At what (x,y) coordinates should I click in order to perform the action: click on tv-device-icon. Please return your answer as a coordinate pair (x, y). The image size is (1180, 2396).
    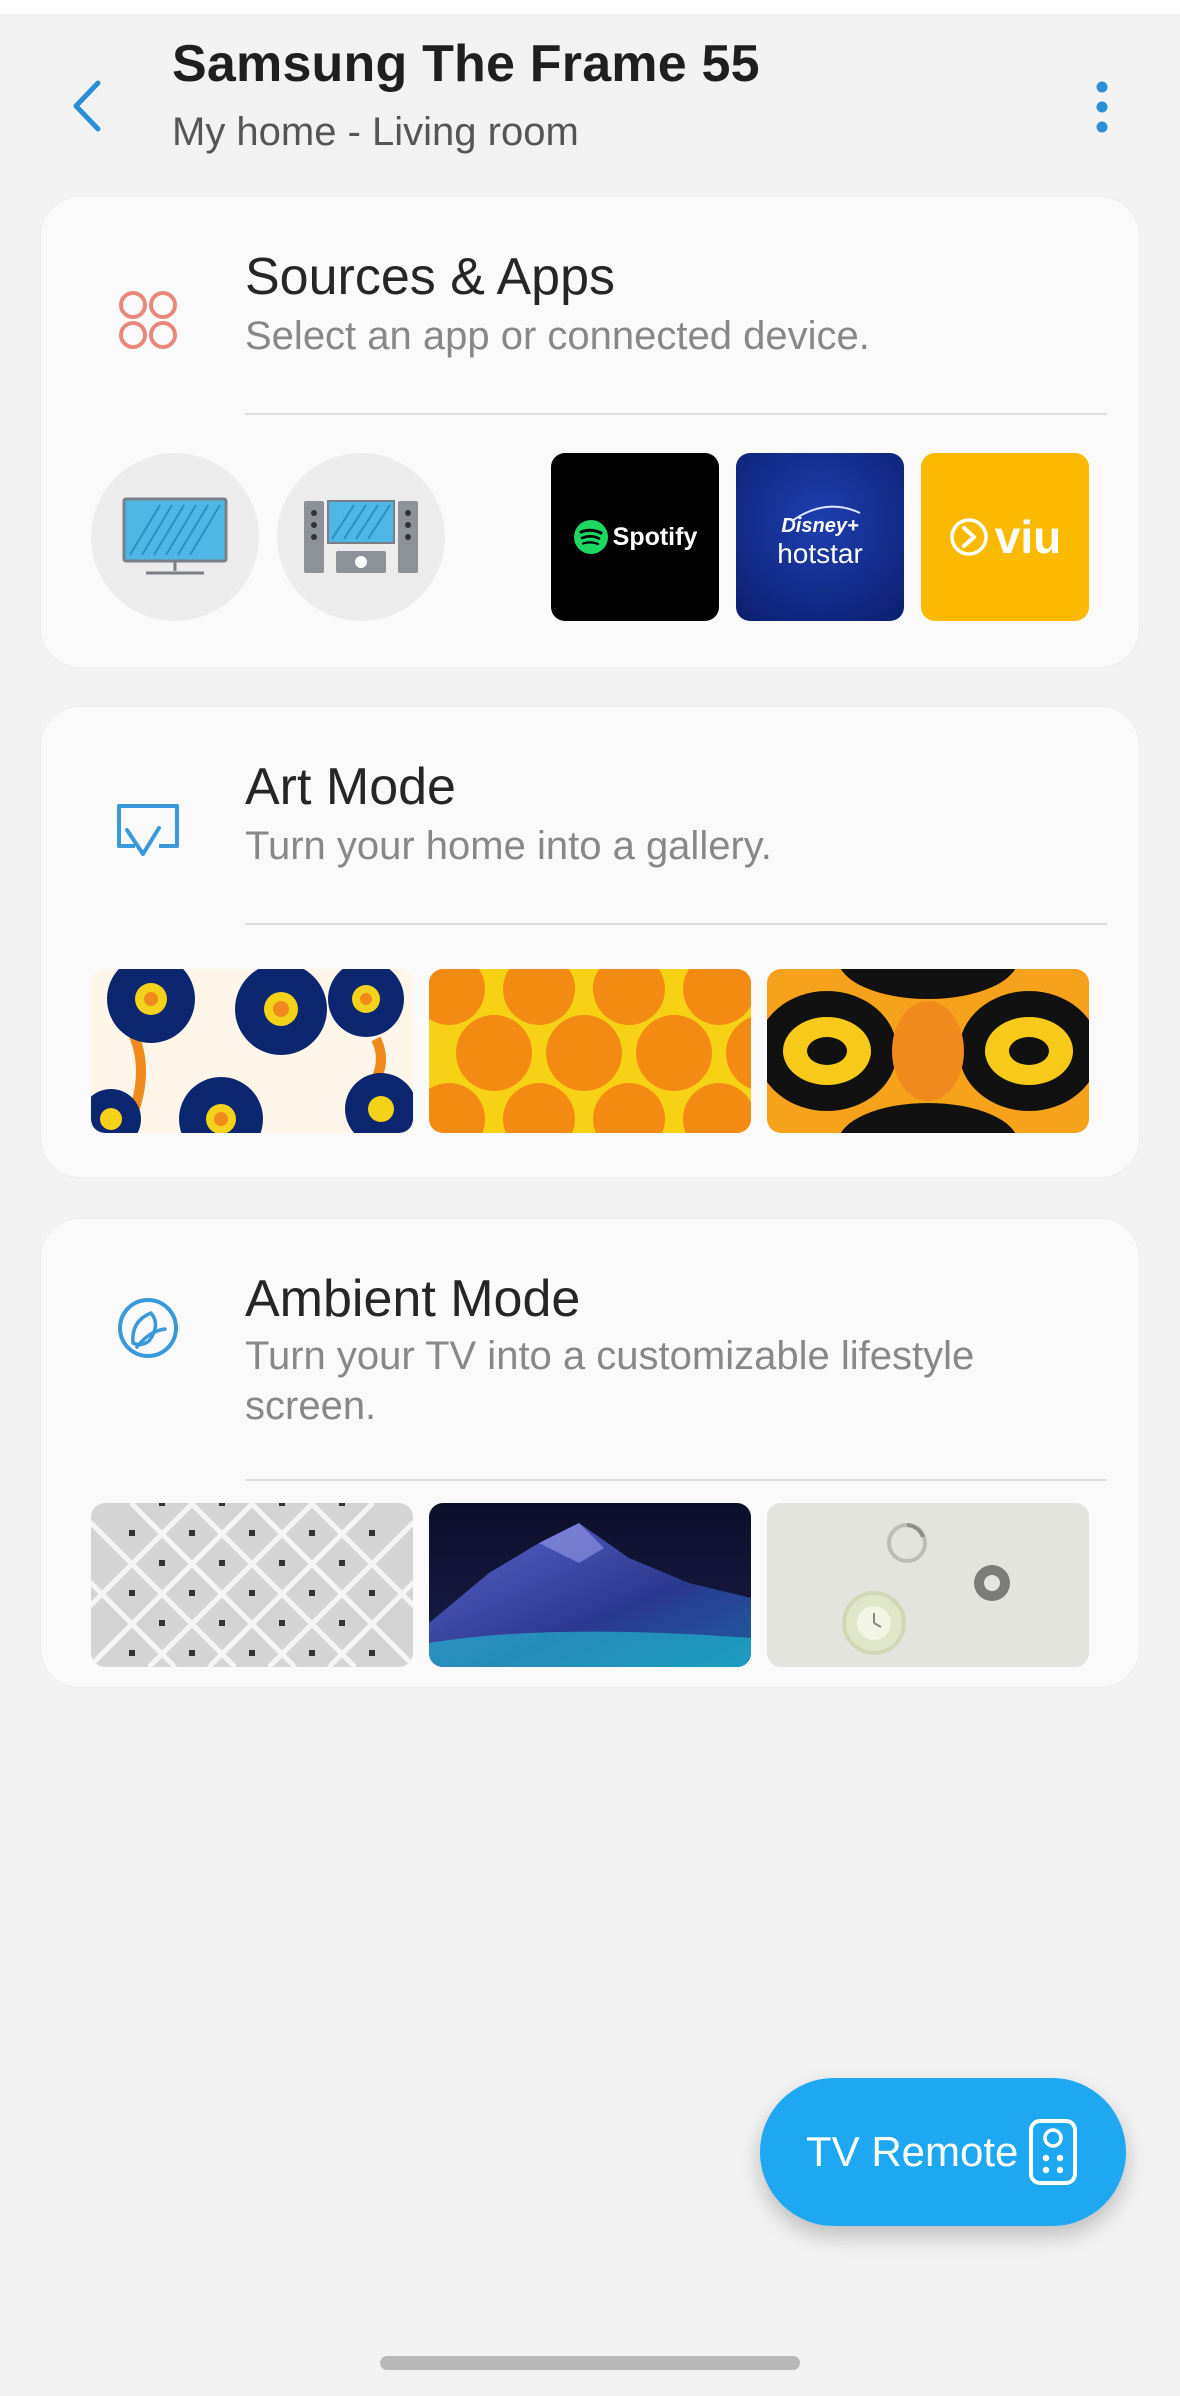
    Looking at the image, I should click on (175, 536).